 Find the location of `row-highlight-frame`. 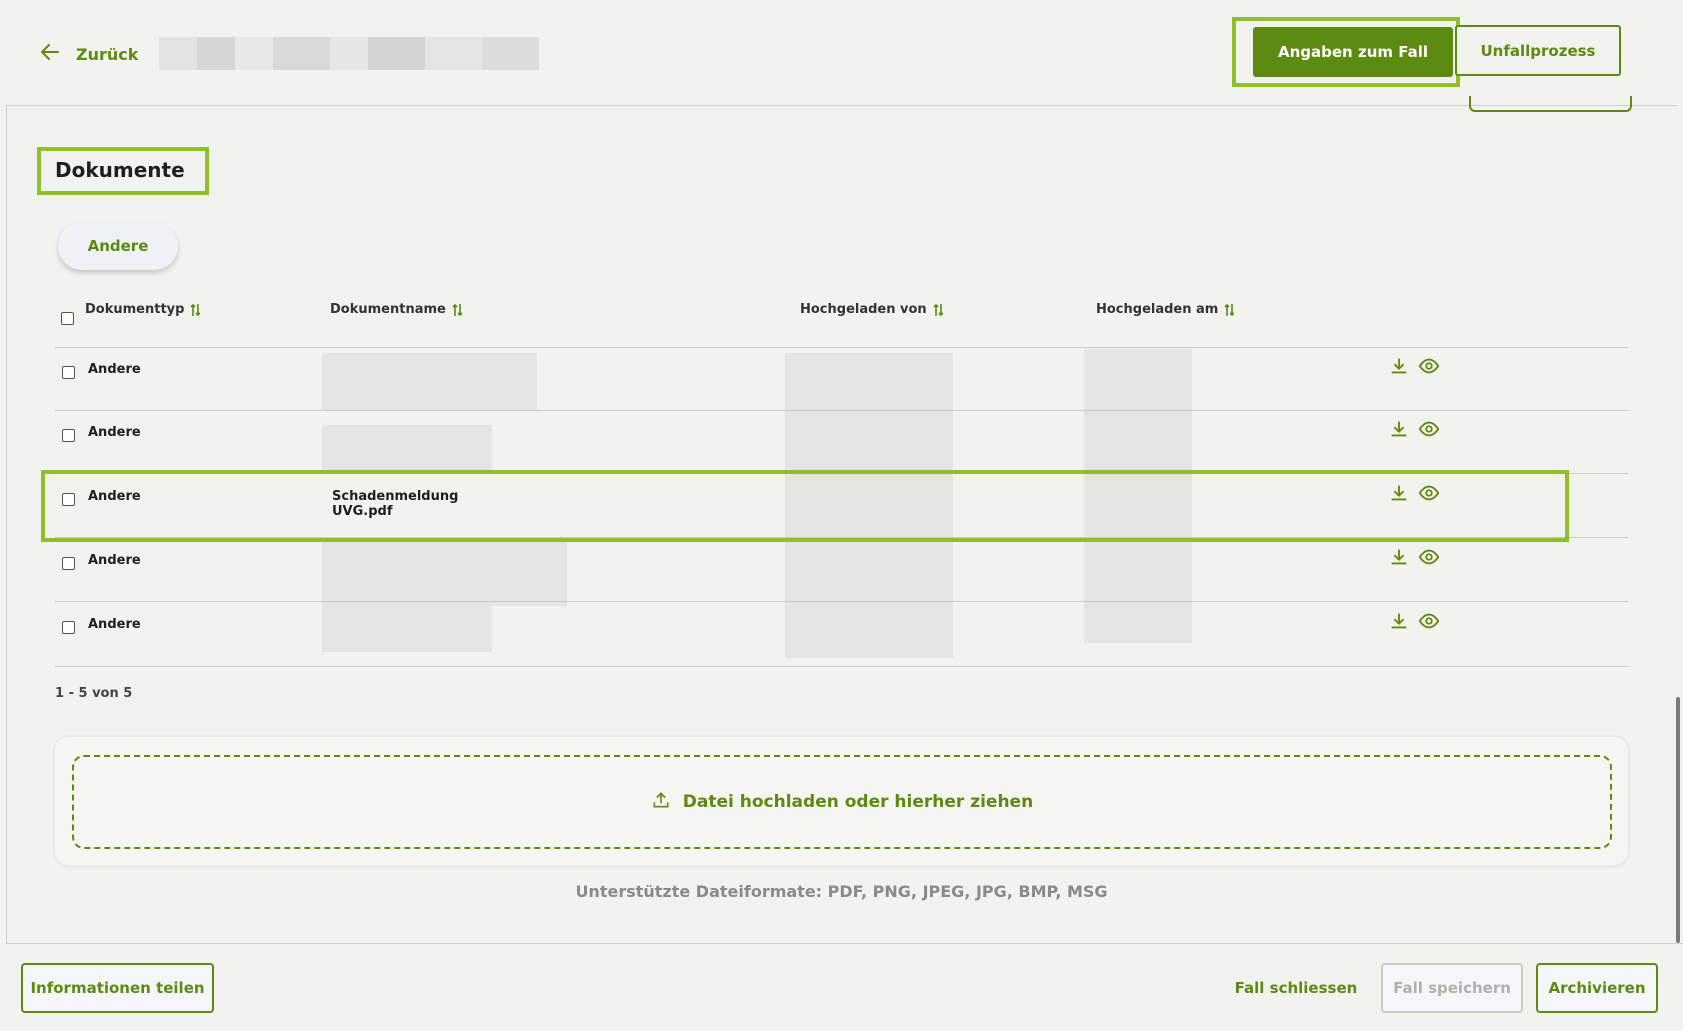

row-highlight-frame is located at coordinates (805, 506).